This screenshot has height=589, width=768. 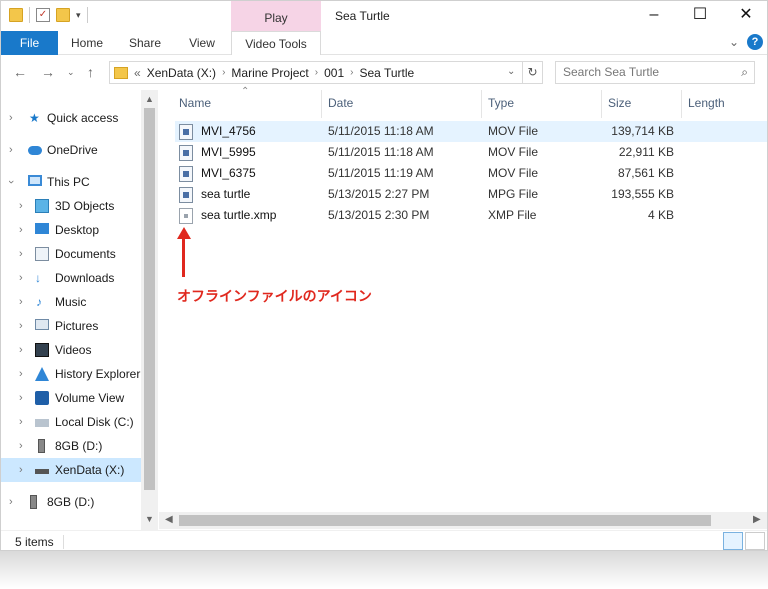 What do you see at coordinates (387, 73) in the screenshot?
I see `breadcrumb-sea-turtle: Sea Turtle` at bounding box center [387, 73].